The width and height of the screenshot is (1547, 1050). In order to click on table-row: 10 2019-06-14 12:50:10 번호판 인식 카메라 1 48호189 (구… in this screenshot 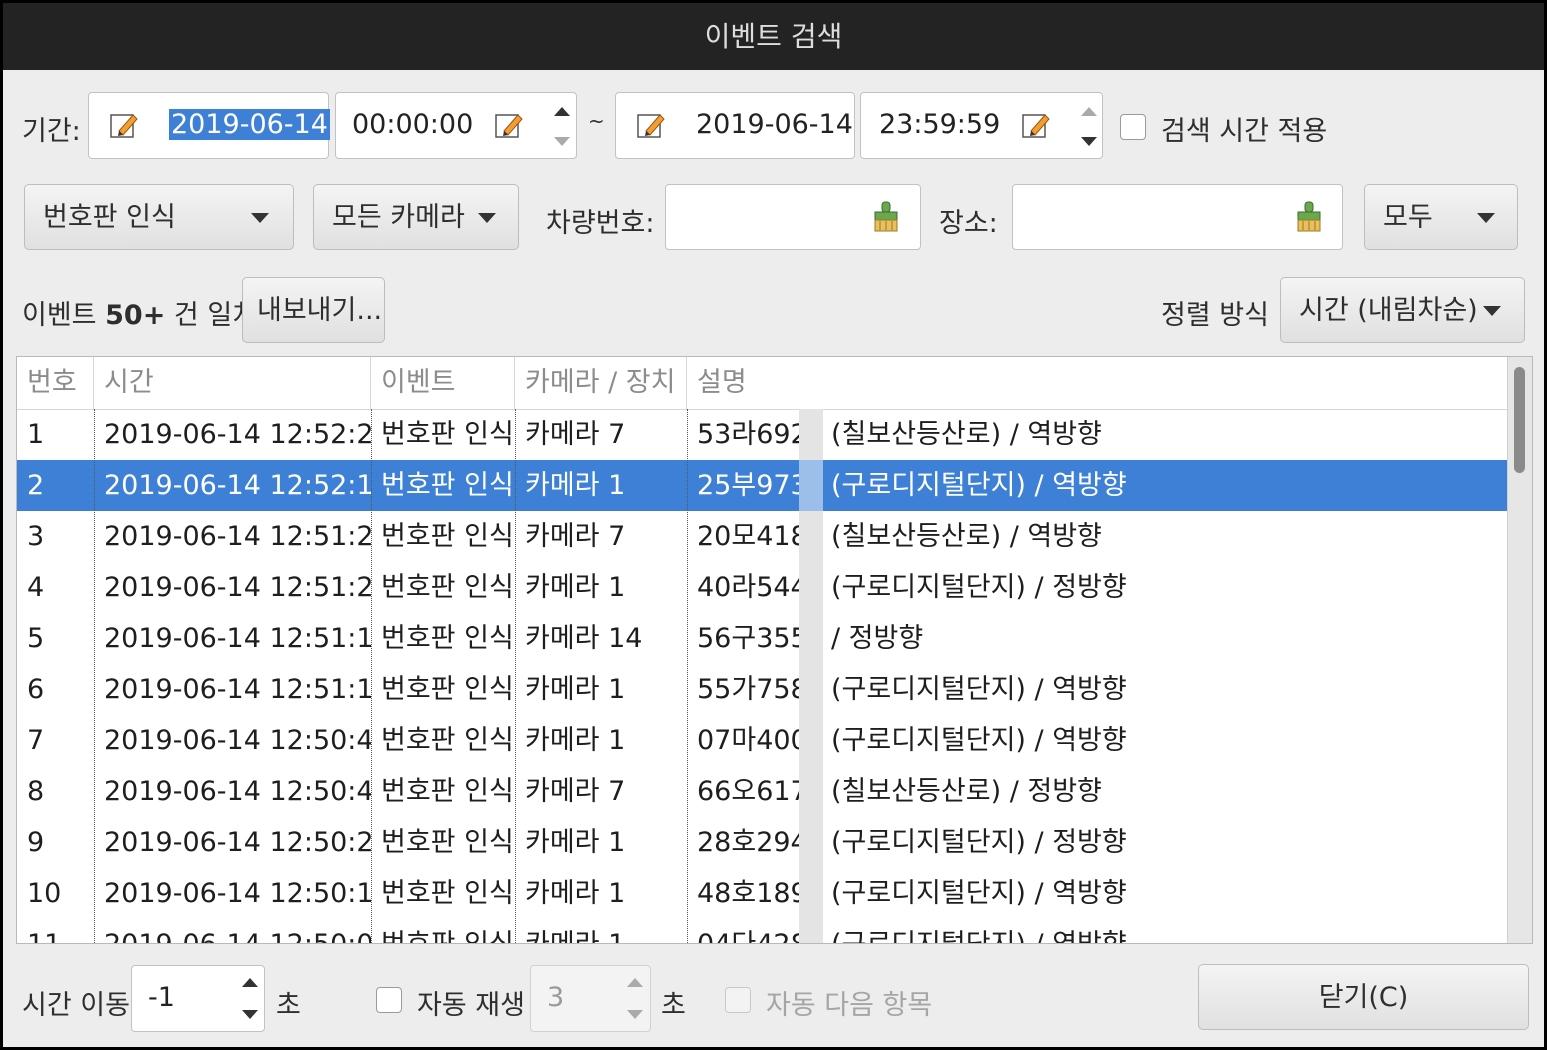, I will do `click(763, 893)`.